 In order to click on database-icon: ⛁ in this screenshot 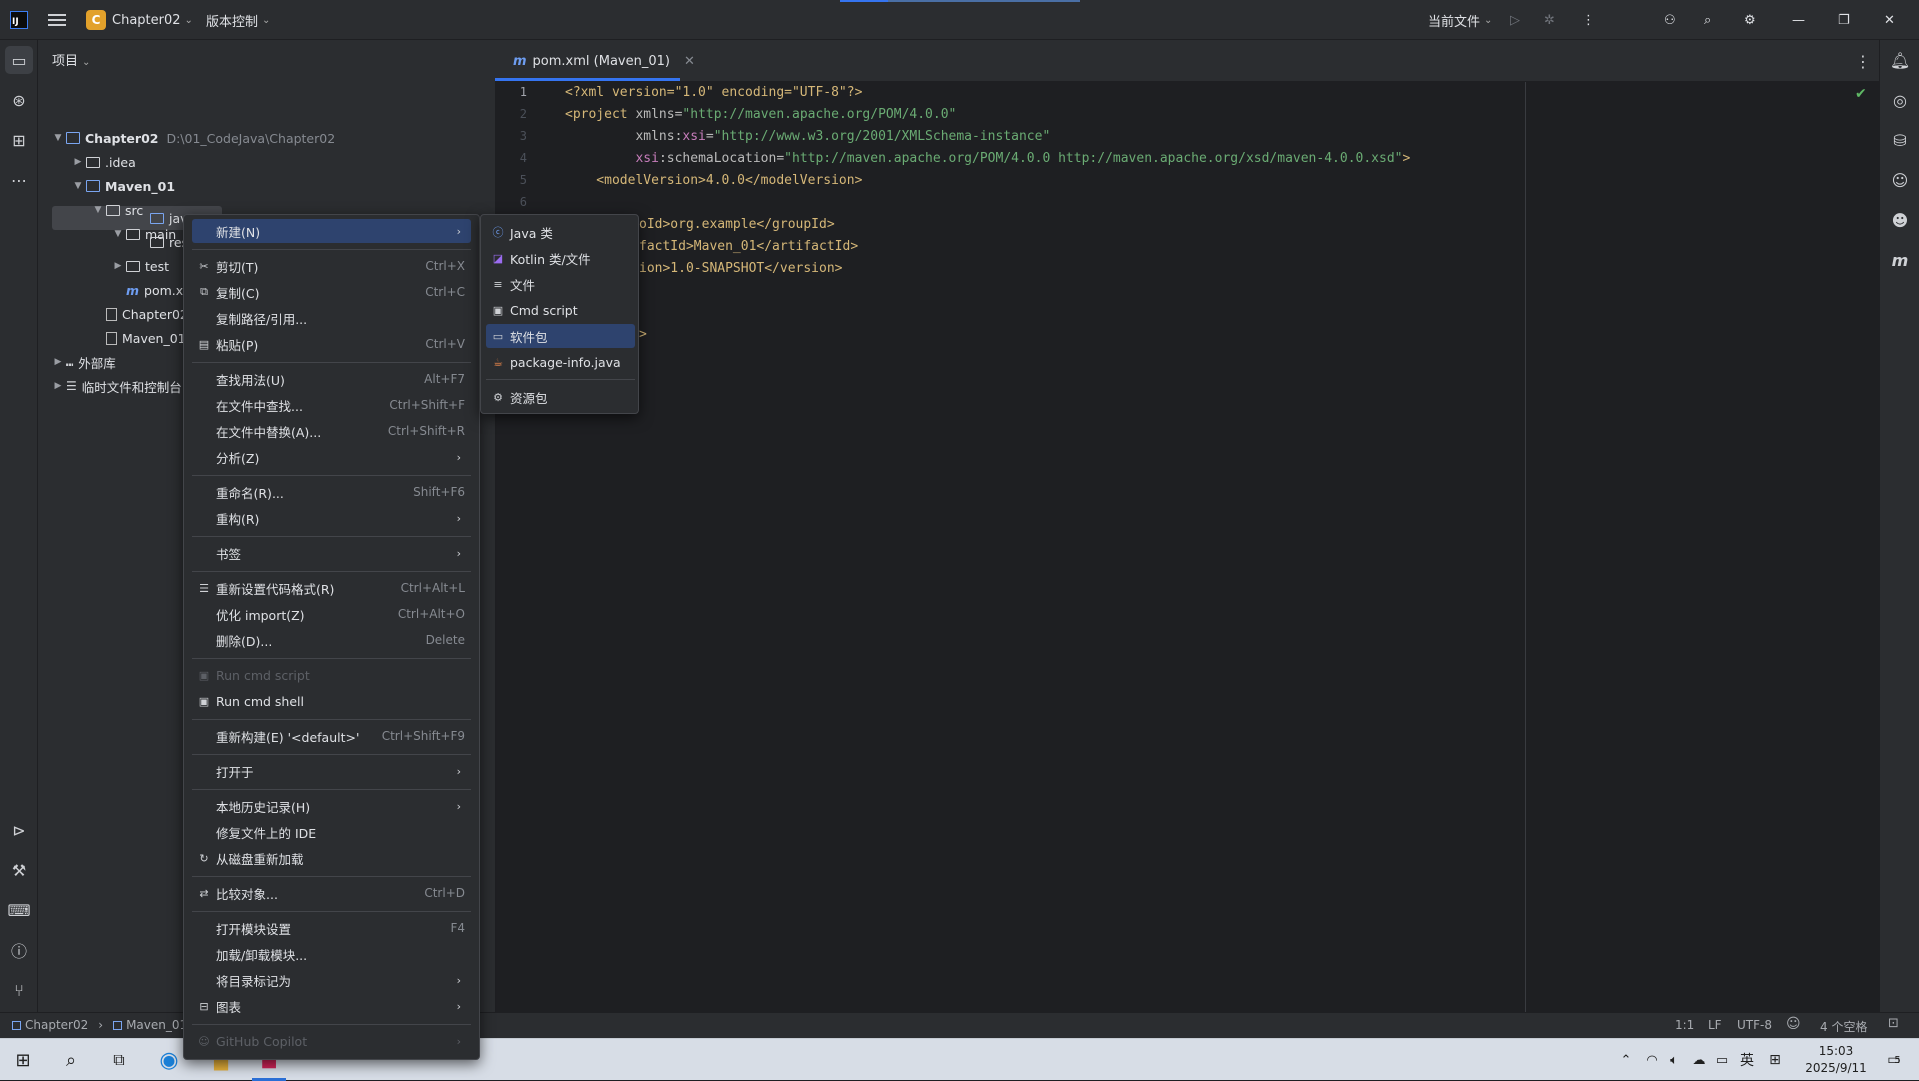, I will do `click(1900, 140)`.